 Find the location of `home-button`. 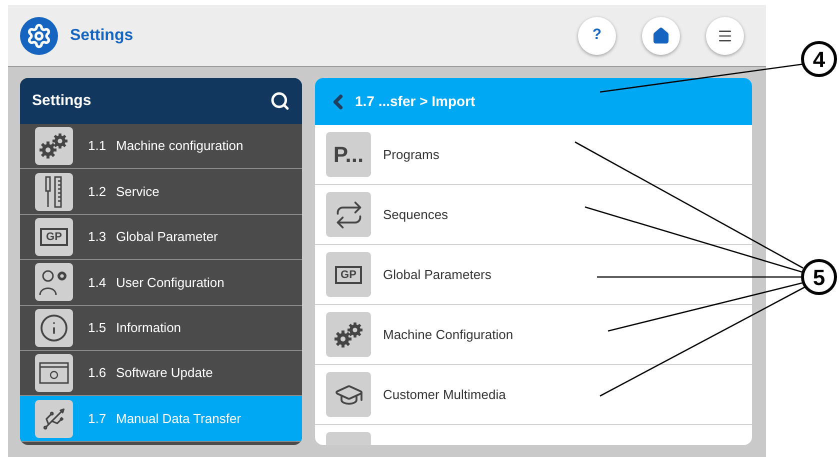

home-button is located at coordinates (661, 35).